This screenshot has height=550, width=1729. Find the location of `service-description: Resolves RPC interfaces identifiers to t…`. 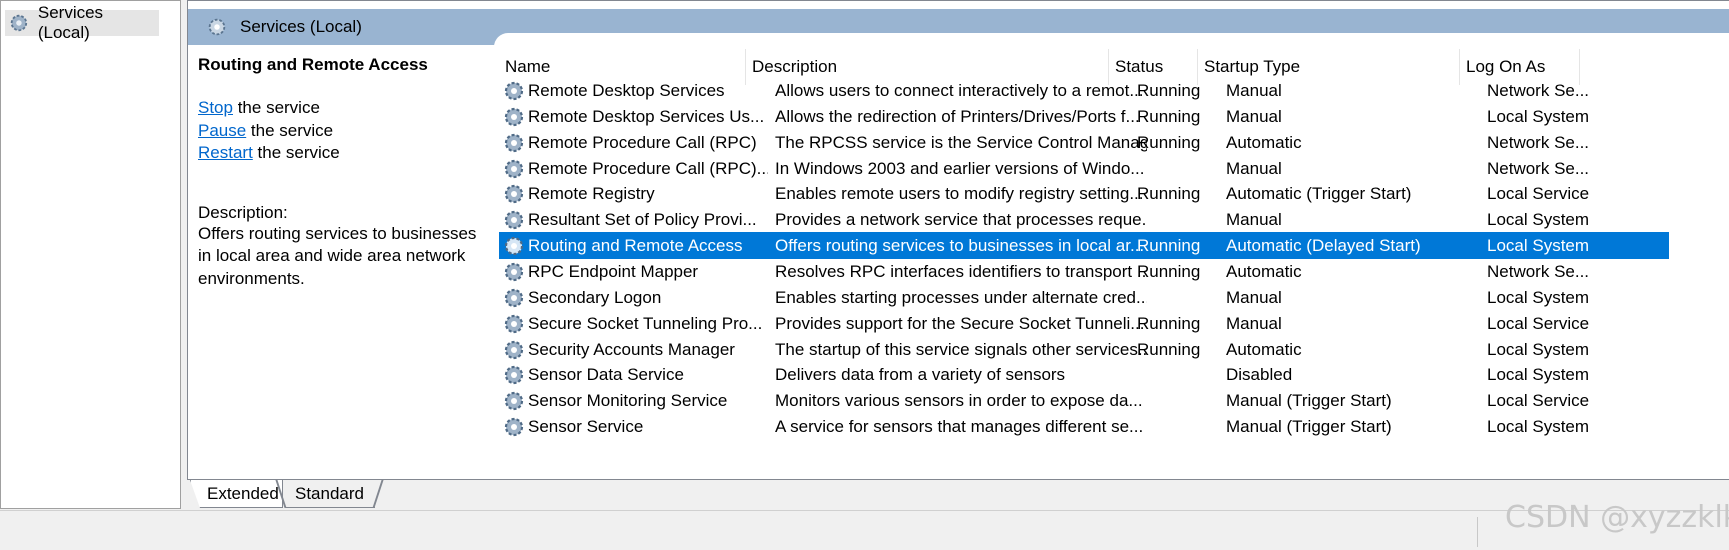

service-description: Resolves RPC interfaces identifiers to t… is located at coordinates (961, 271).